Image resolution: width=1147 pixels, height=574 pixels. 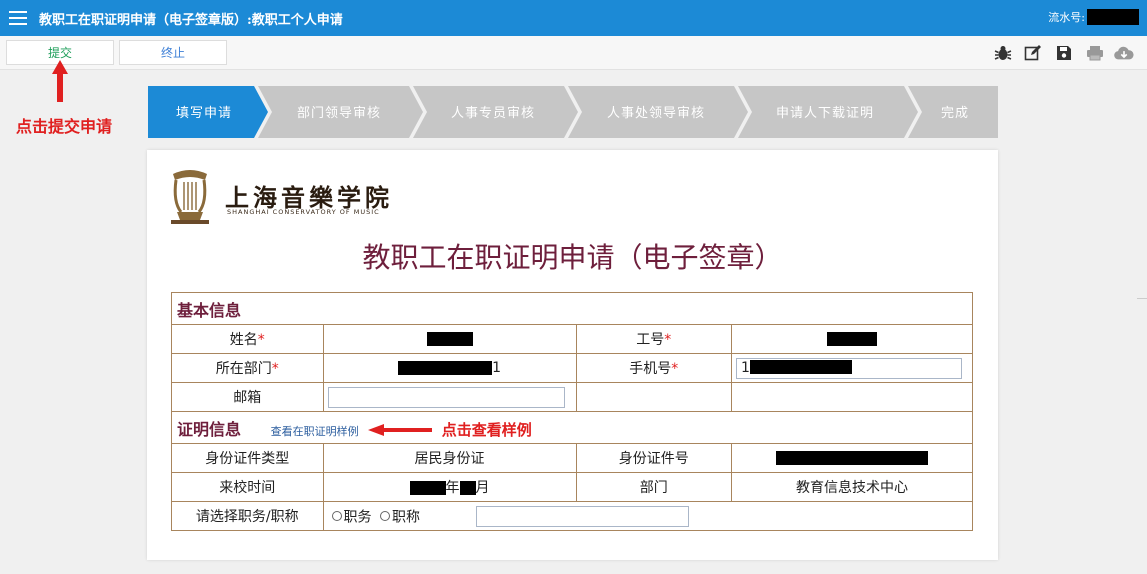 I want to click on table-row: 证明信息 查看在职证明样例 点击查看样例, so click(x=572, y=427).